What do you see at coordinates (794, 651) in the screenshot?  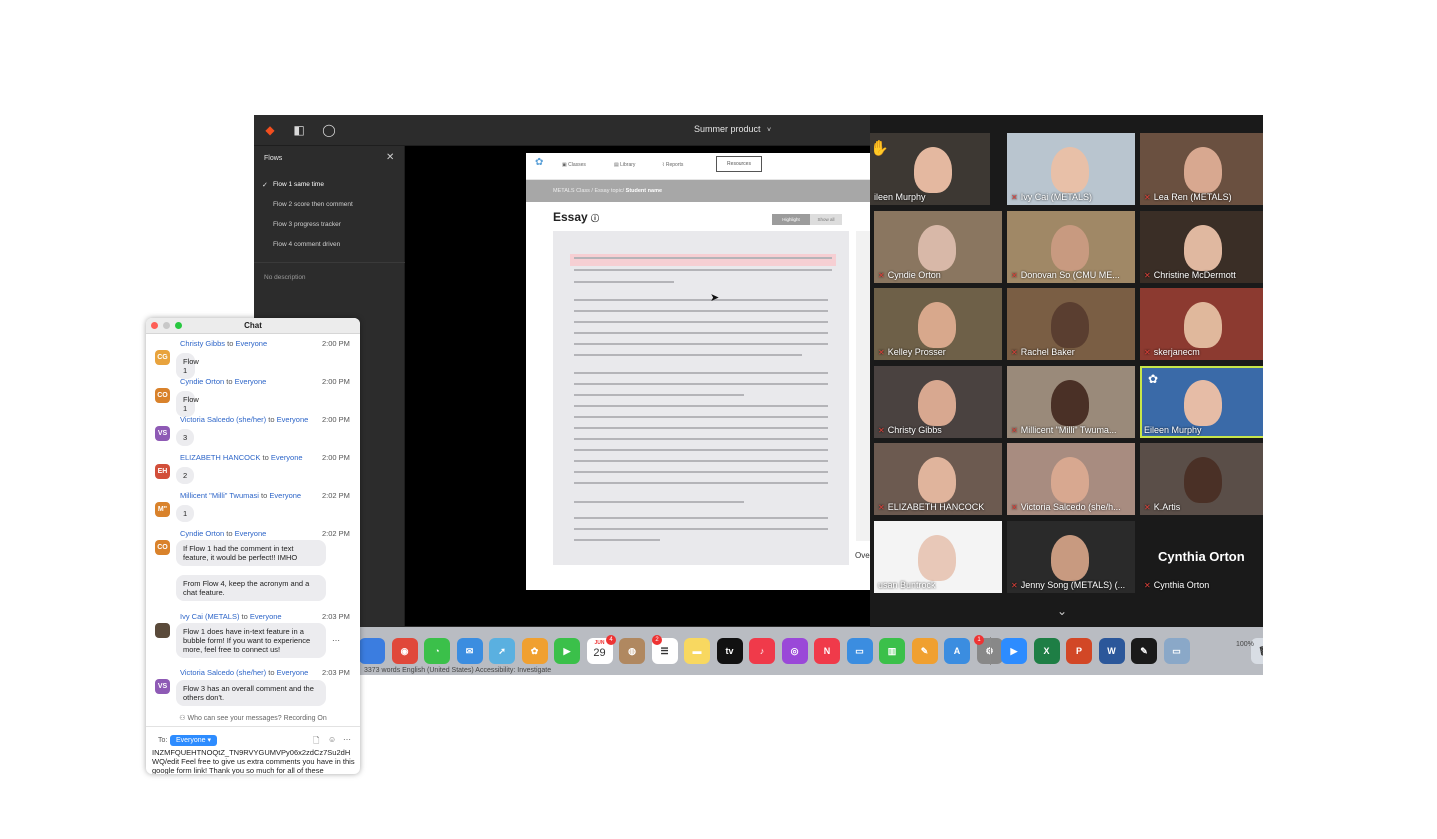 I see `podcasts-icon: ◎` at bounding box center [794, 651].